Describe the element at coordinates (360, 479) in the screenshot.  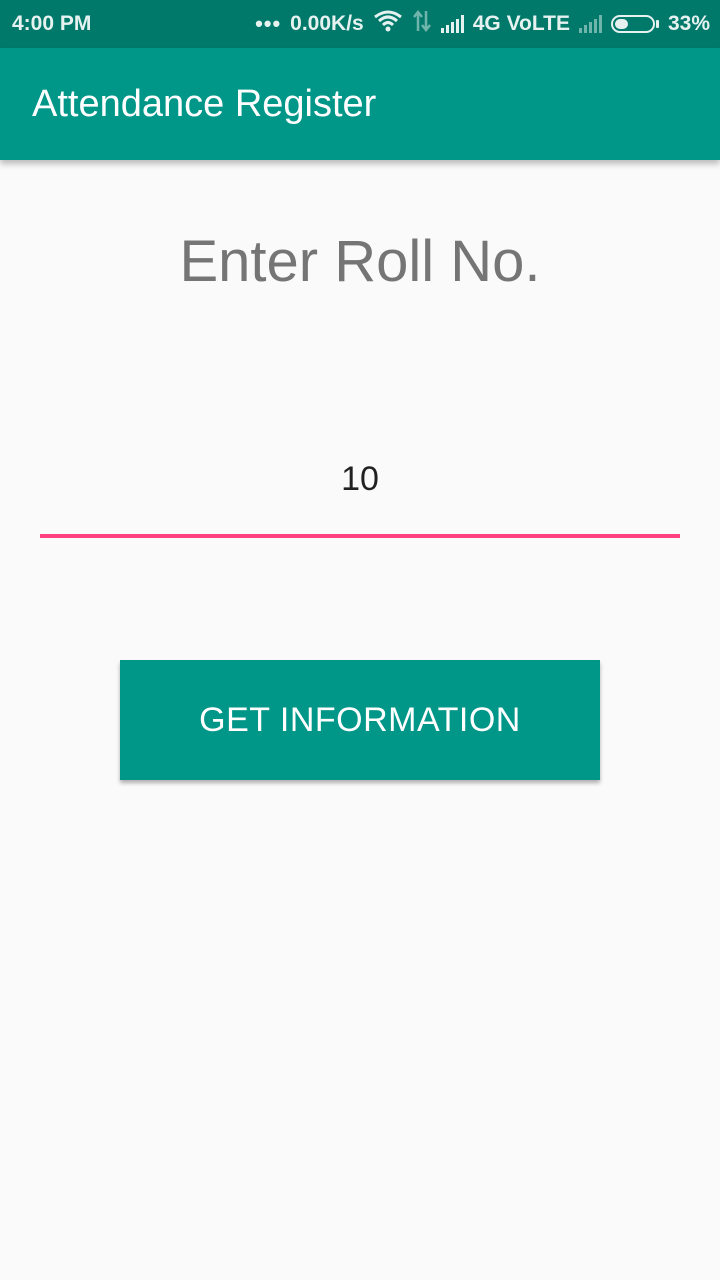
I see `roll-number-input` at that location.